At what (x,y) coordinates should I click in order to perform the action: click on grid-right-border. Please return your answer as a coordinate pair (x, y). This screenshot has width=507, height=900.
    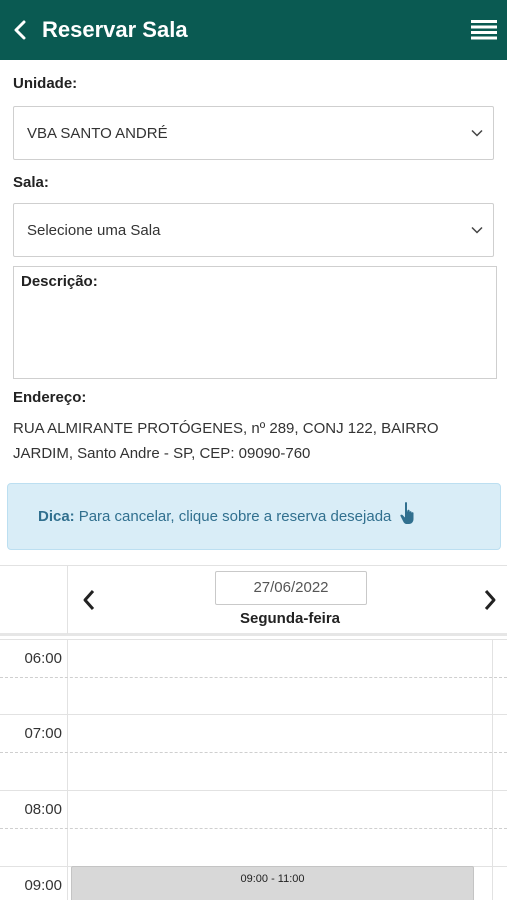
    Looking at the image, I should click on (492, 769).